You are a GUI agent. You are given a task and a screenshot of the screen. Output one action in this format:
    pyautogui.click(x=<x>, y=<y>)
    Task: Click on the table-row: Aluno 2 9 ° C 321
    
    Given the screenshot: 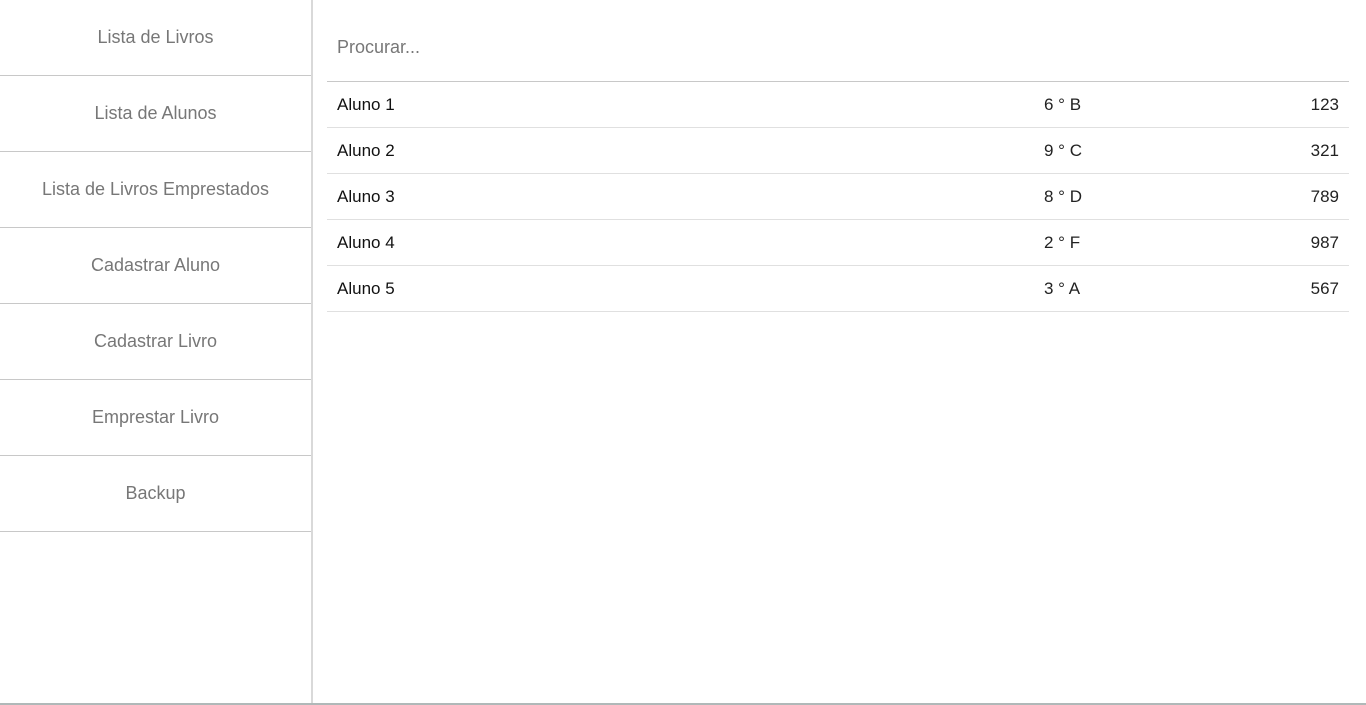 What is the action you would take?
    pyautogui.click(x=838, y=151)
    